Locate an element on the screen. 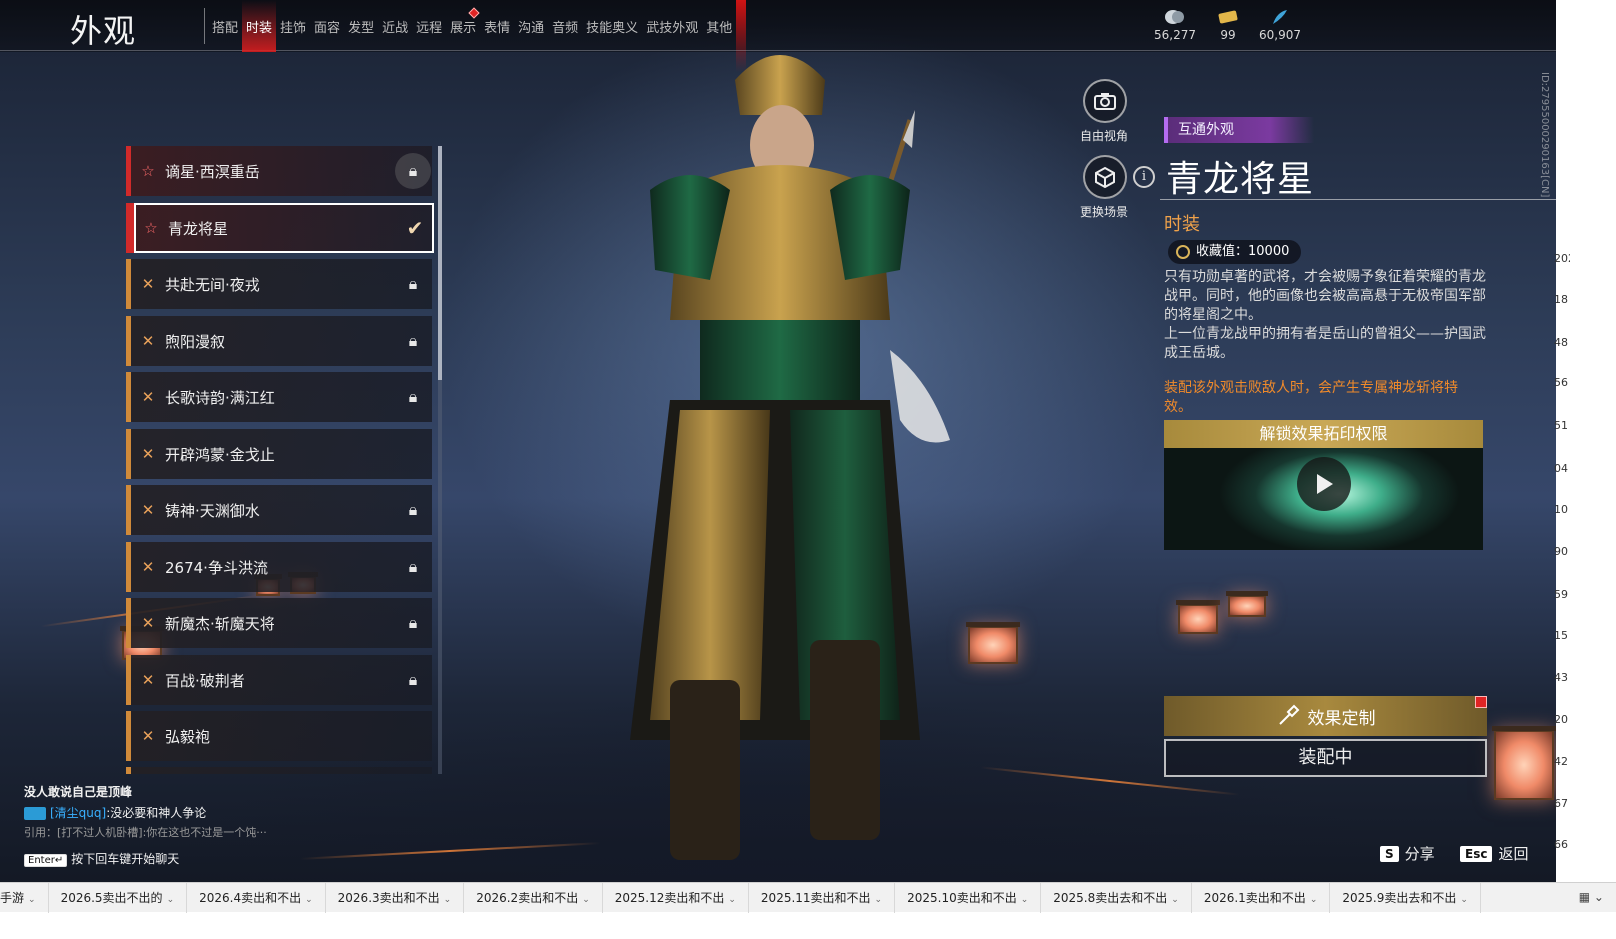  costume-item: ✕ 煦阳漫叙 🔒︎ is located at coordinates (279, 341).